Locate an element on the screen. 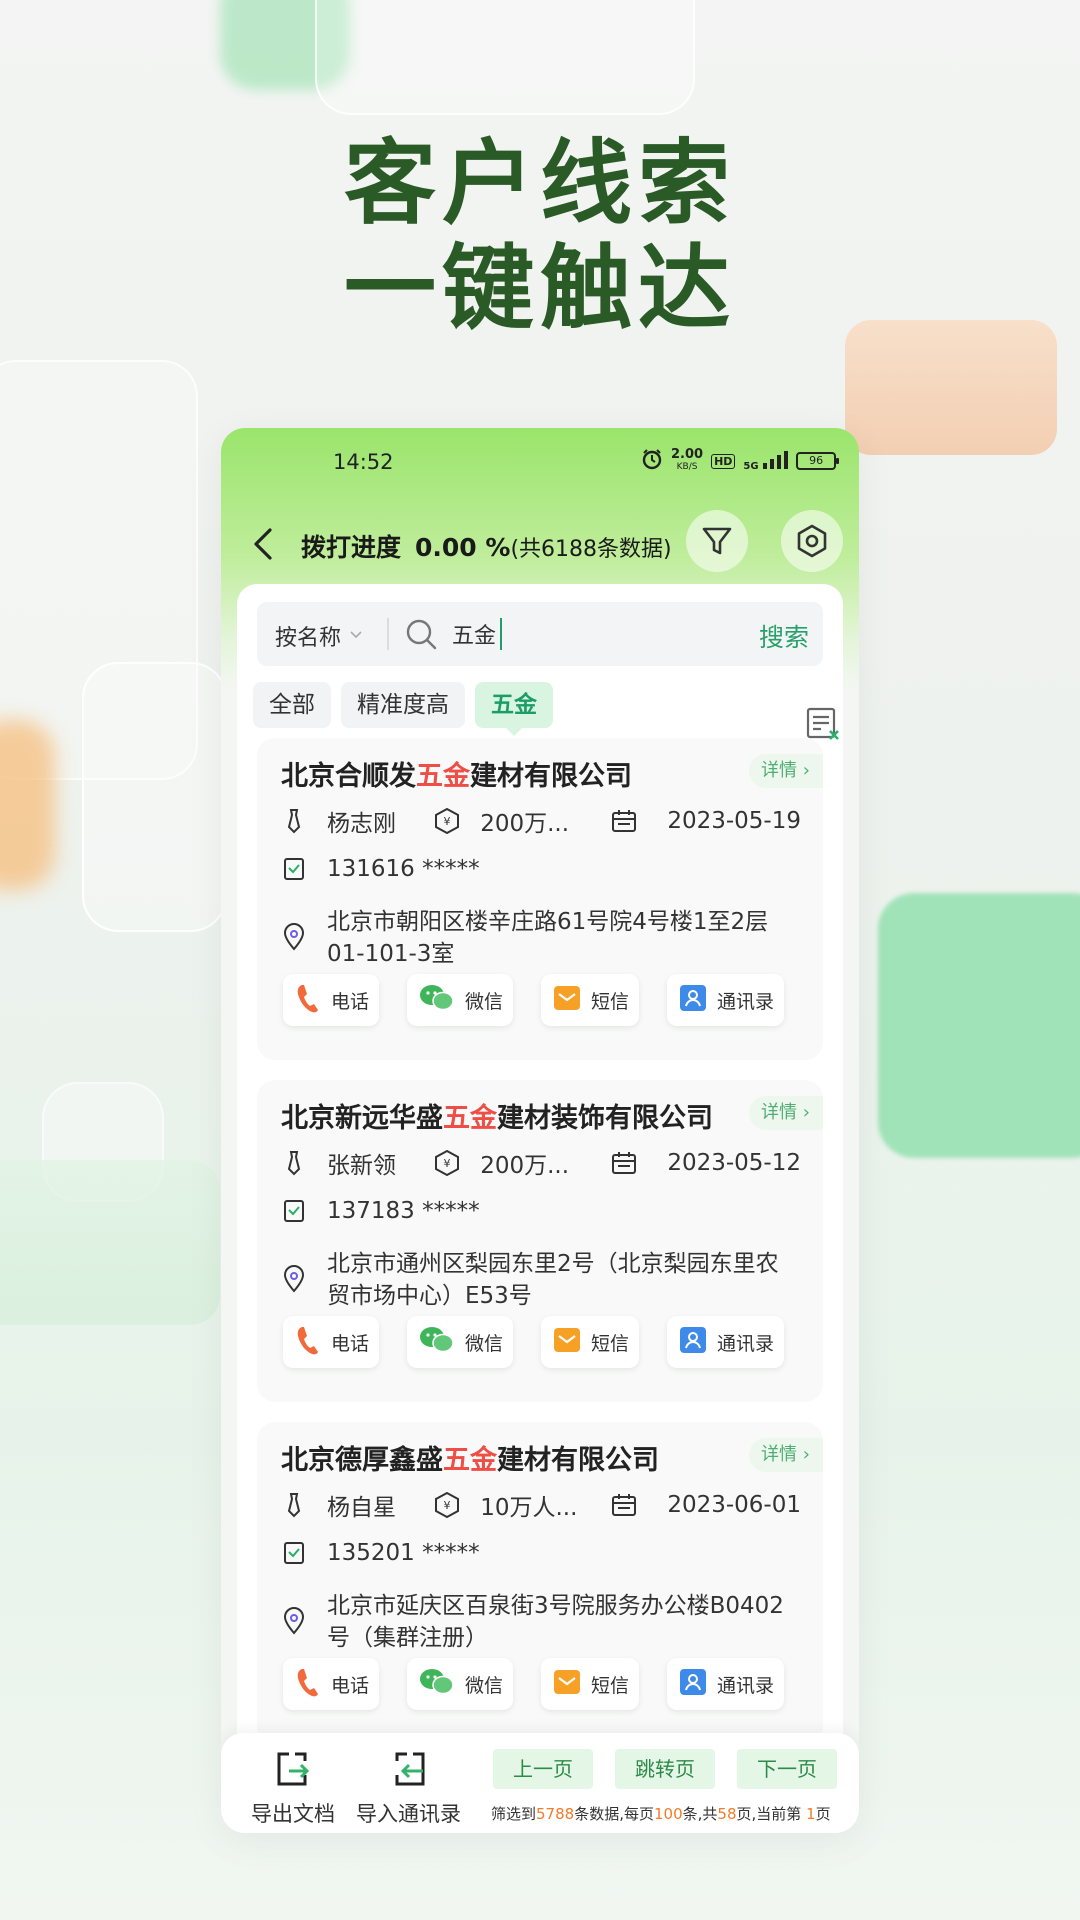 This screenshot has height=1920, width=1080. company-name: 北京新远华盛五金建材装饰有限公司 is located at coordinates (497, 1118).